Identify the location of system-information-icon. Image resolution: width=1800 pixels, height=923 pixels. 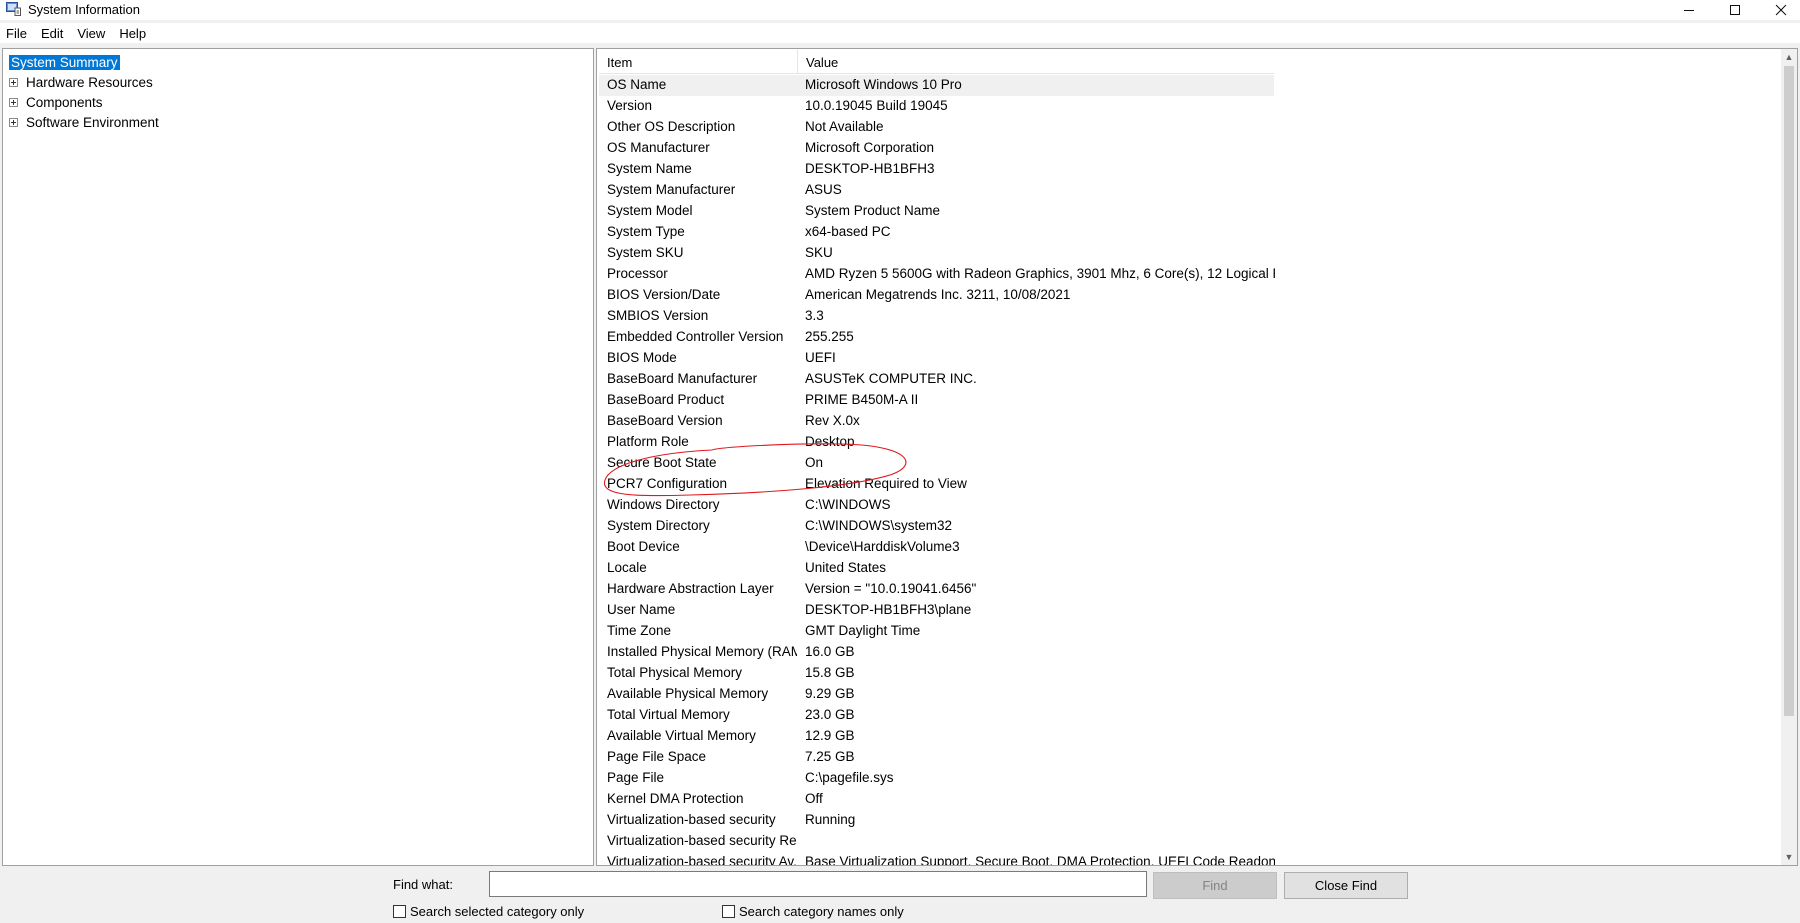
(13, 9).